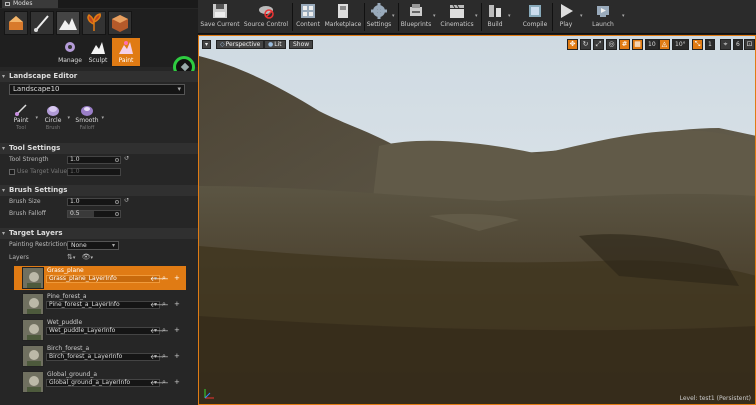  Describe the element at coordinates (42, 171) in the screenshot. I see `use-target-value-label: Use Target Value` at that location.